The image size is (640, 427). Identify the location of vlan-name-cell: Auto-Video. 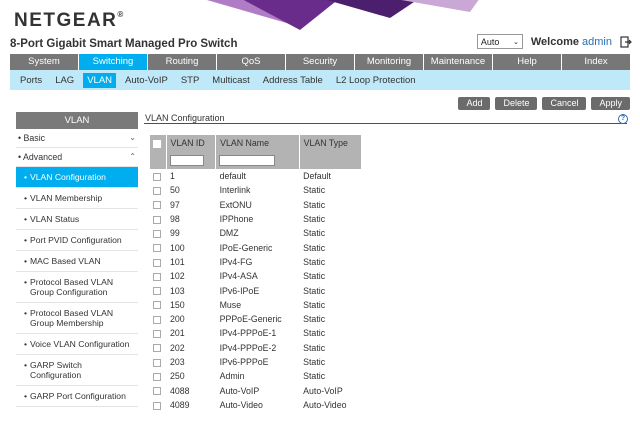
(241, 404).